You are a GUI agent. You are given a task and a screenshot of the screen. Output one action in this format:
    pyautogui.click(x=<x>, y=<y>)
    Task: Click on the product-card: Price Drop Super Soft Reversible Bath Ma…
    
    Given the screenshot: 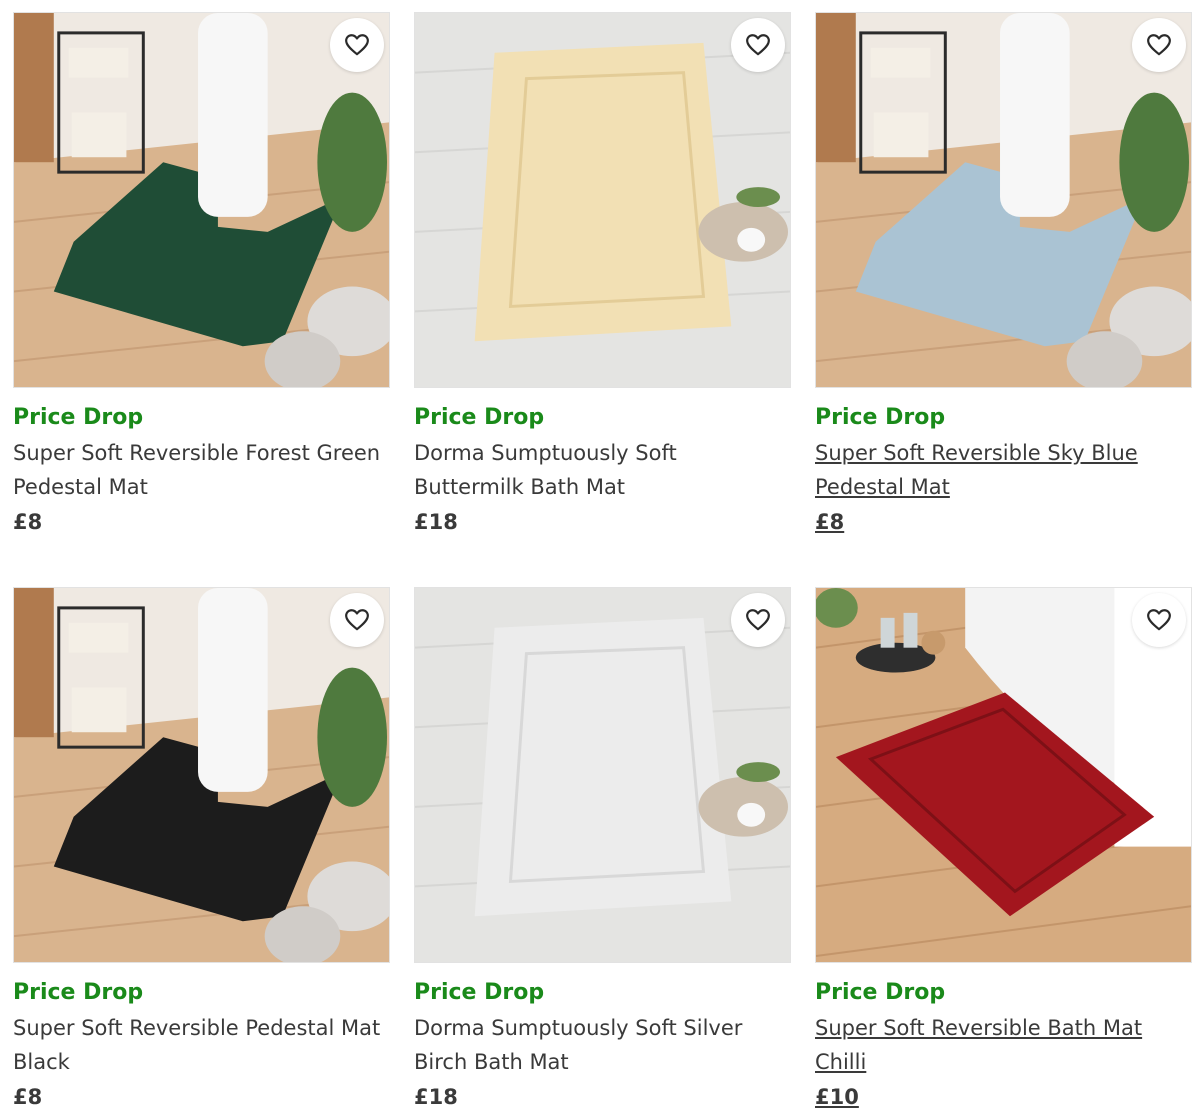 What is the action you would take?
    pyautogui.click(x=1003, y=849)
    